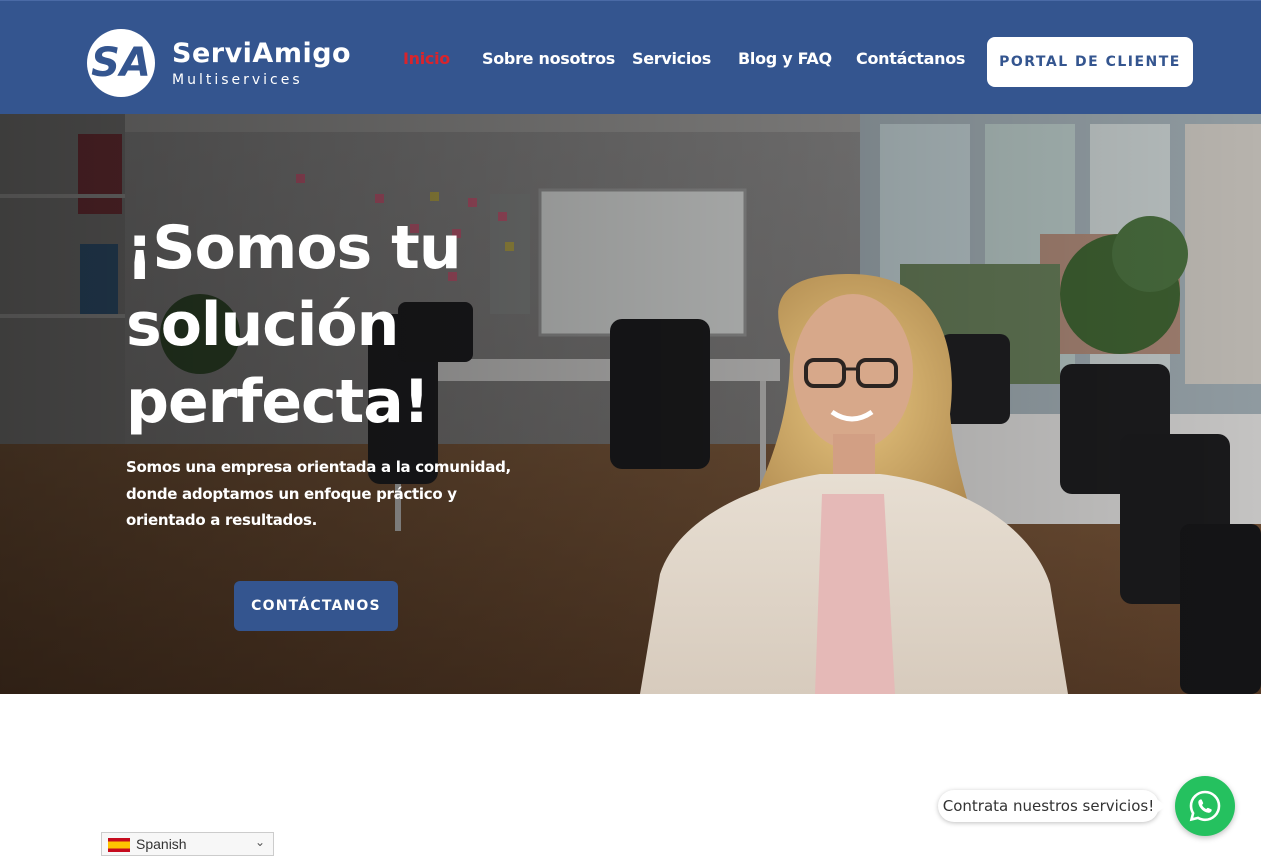 This screenshot has width=1261, height=856. I want to click on nav-sobre-nosotros: Sobre nosotros, so click(548, 60).